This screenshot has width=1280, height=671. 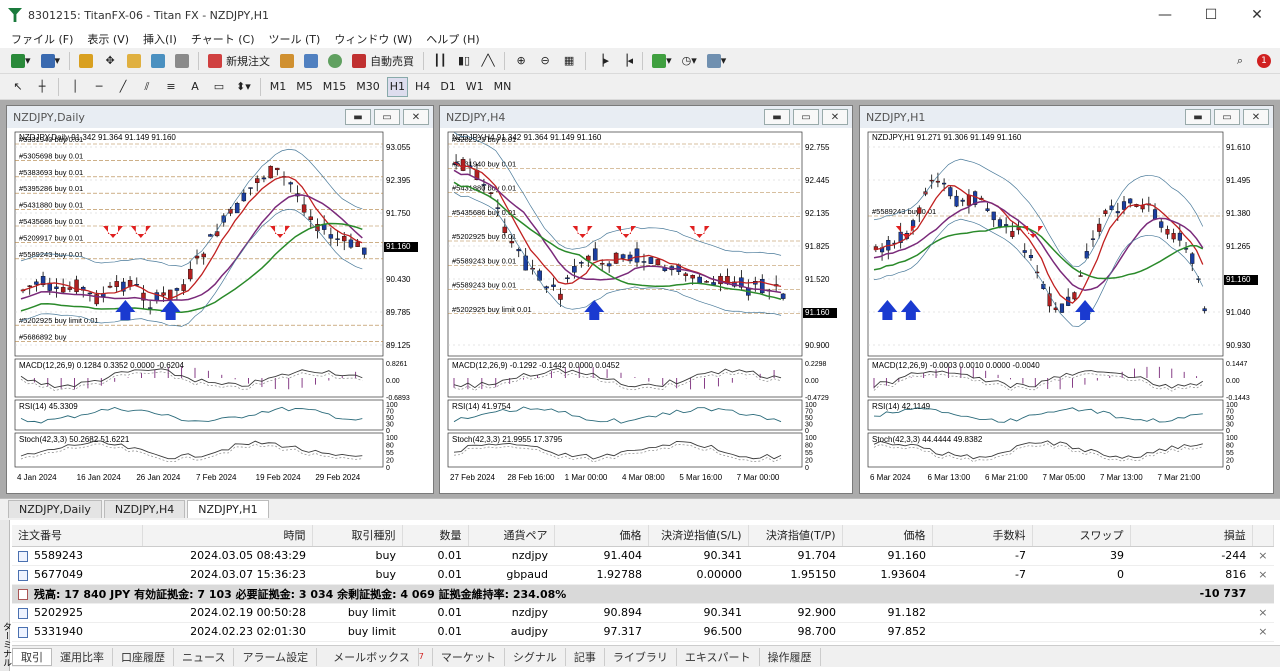 What do you see at coordinates (158, 61) in the screenshot?
I see `terminal-icon` at bounding box center [158, 61].